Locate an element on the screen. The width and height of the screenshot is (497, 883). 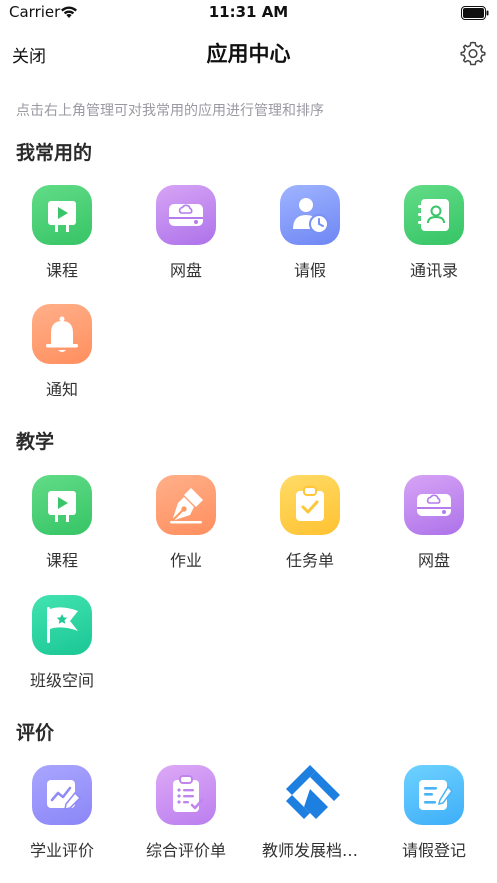
app-notice: 通知 is located at coordinates (62, 352).